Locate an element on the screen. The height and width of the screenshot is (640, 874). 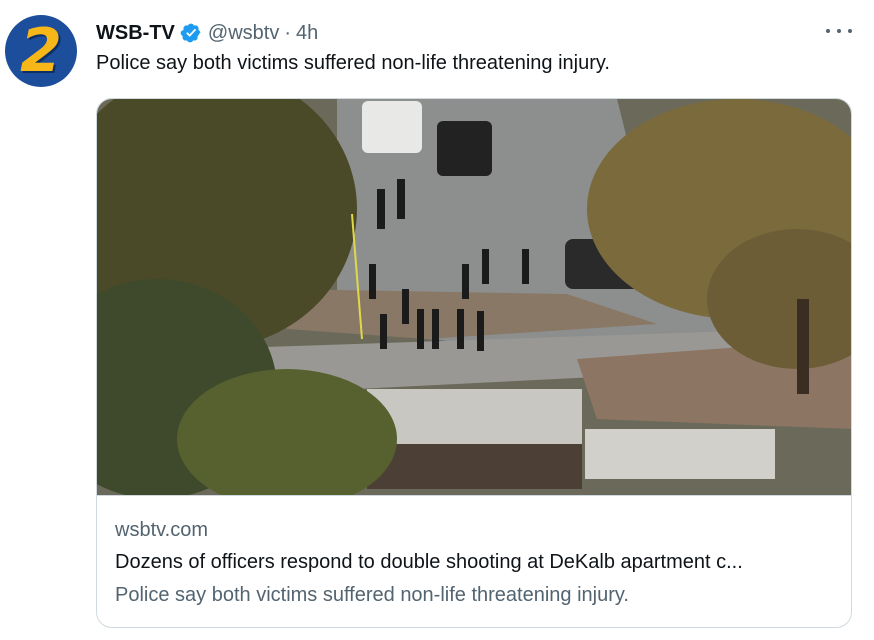
verified-badge-icon is located at coordinates (190, 33).